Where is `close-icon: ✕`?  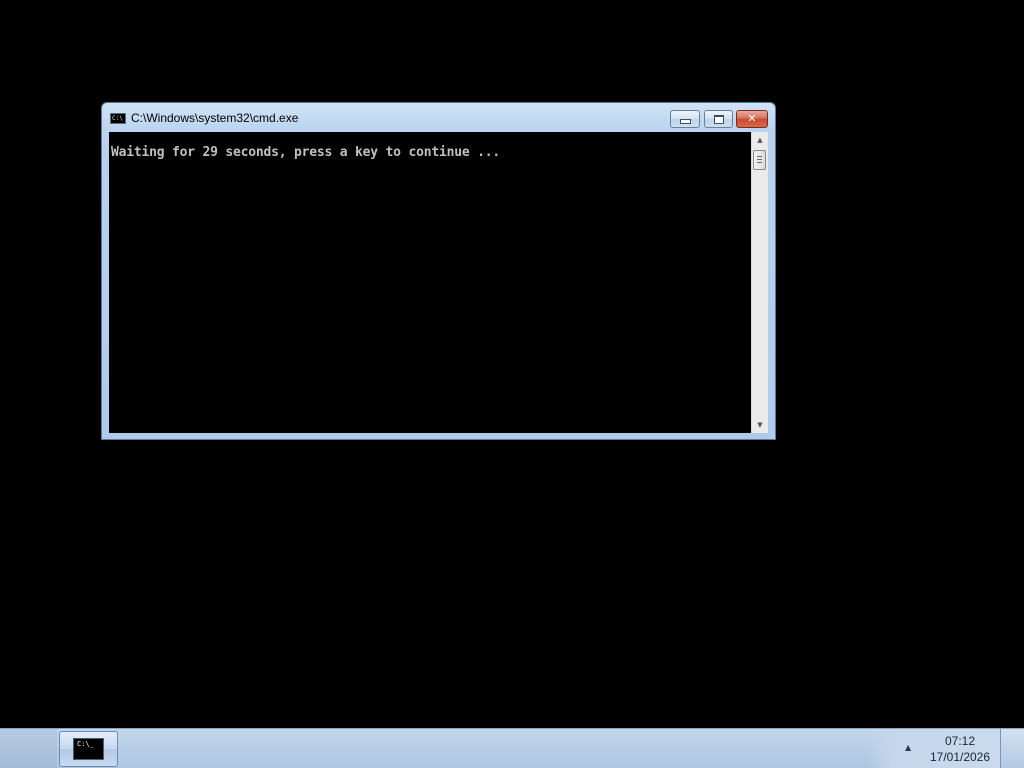
close-icon: ✕ is located at coordinates (752, 118).